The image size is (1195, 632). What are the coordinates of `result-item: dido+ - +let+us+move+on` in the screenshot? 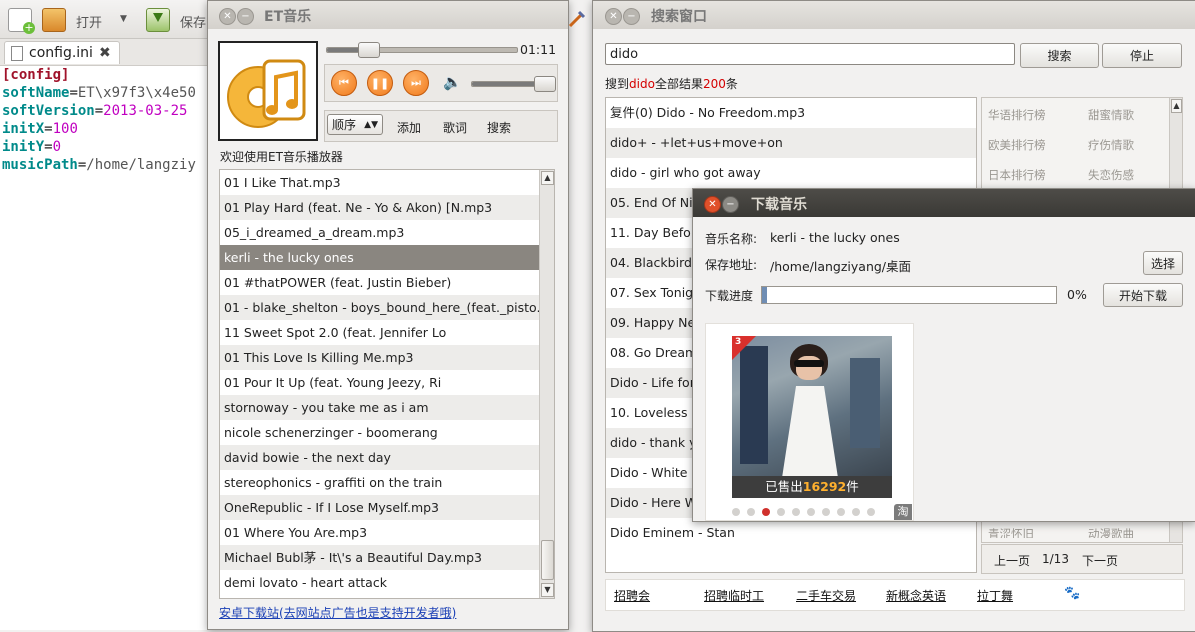 It's located at (791, 143).